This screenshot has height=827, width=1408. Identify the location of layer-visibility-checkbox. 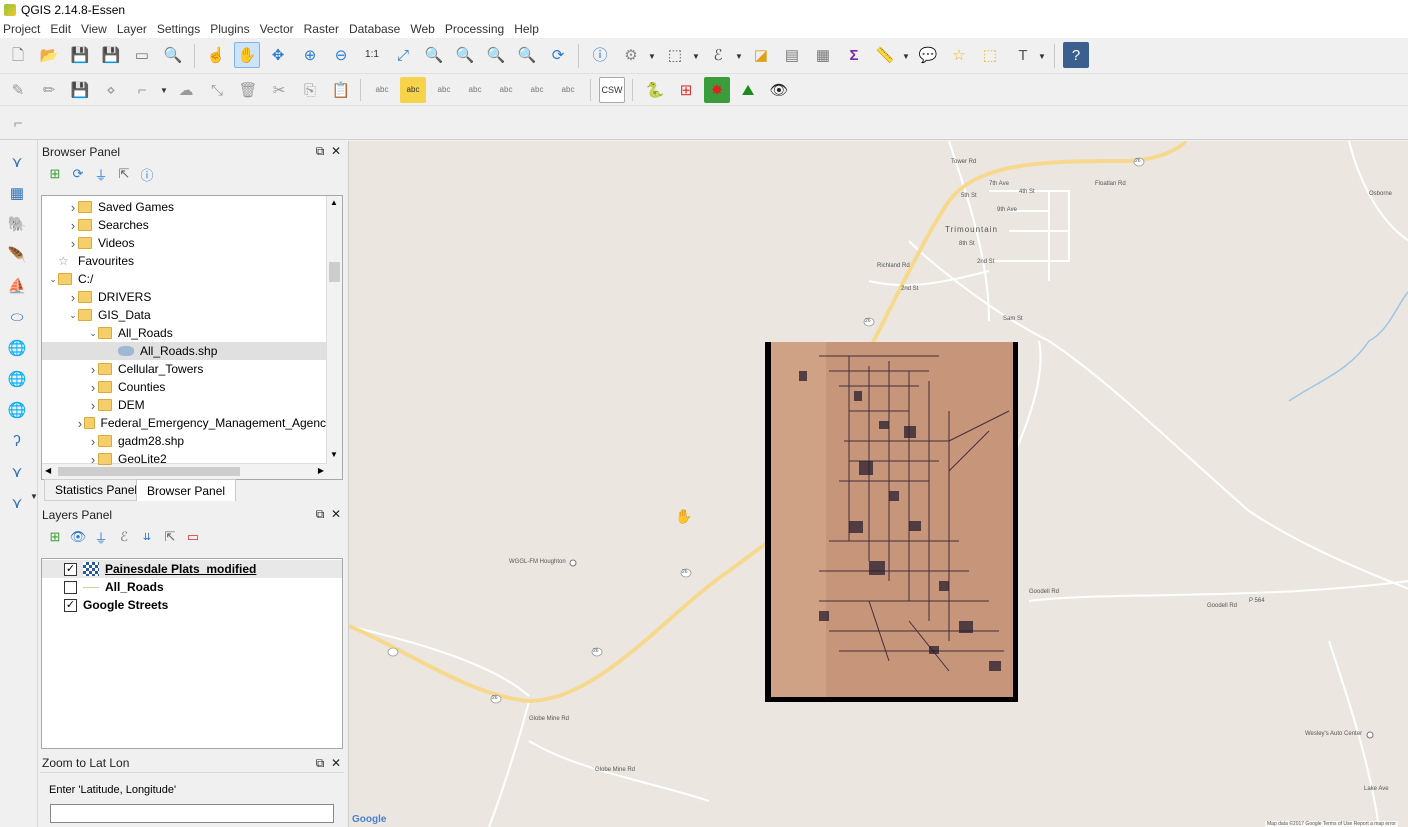
(70, 587).